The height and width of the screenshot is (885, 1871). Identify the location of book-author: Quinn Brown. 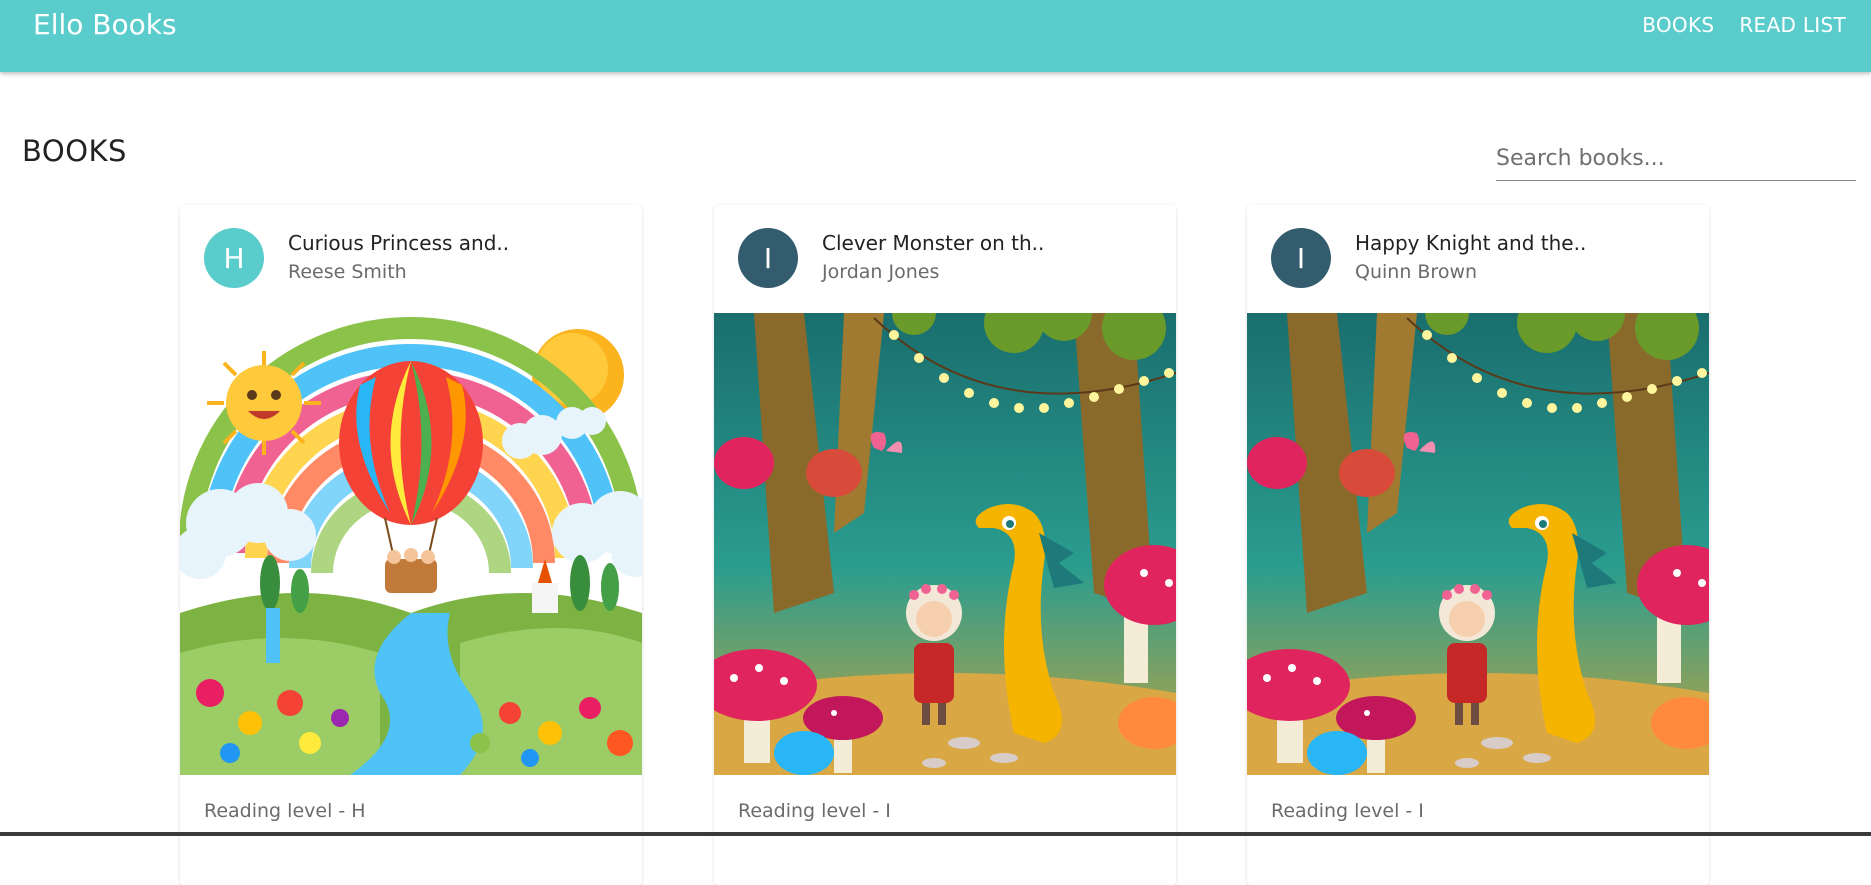
(1416, 272).